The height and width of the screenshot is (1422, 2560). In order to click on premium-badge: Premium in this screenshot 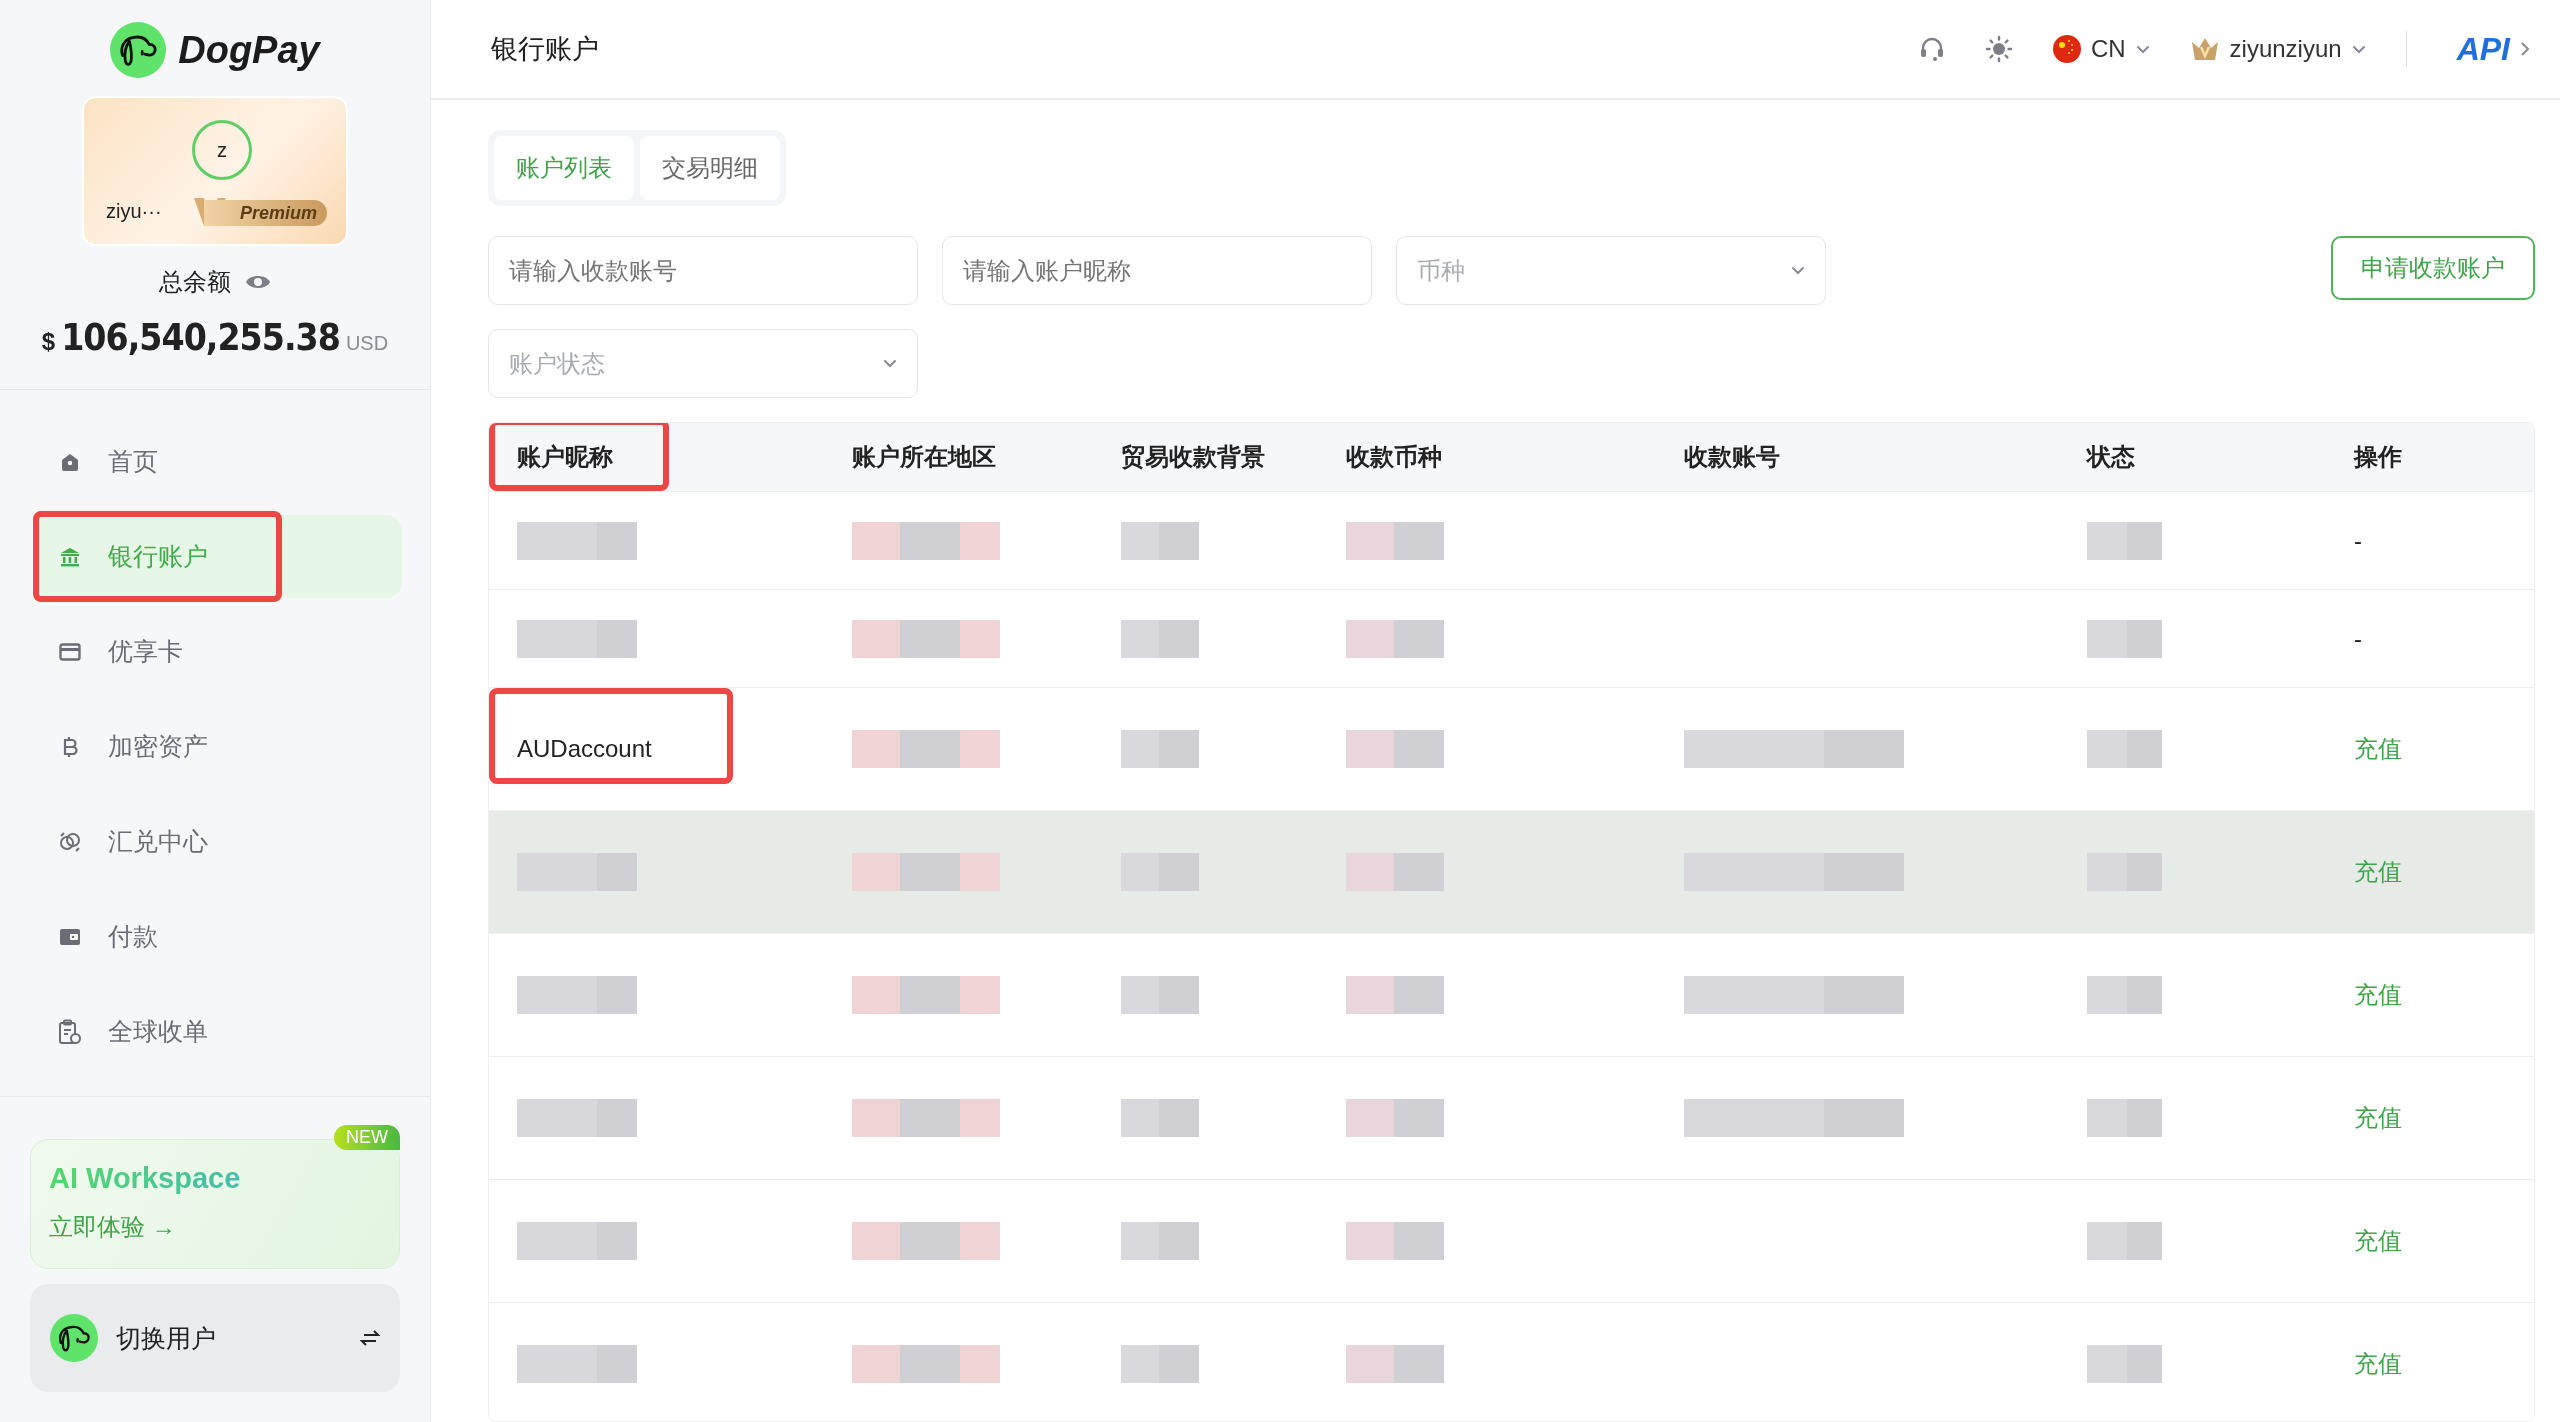, I will do `click(266, 213)`.